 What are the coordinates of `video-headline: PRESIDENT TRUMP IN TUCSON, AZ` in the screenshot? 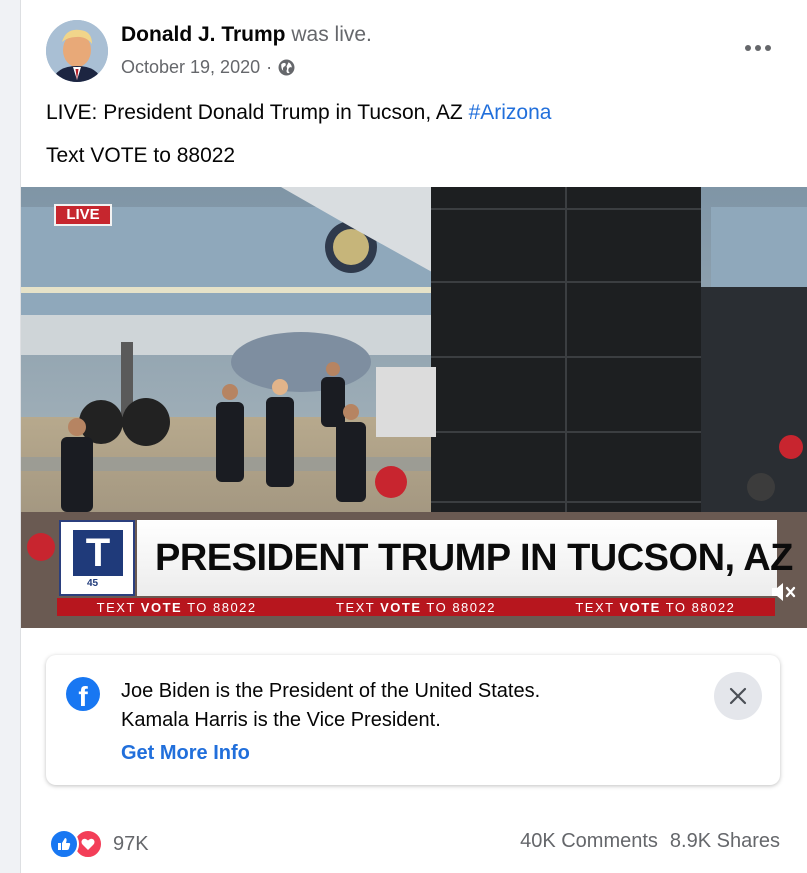 It's located at (465, 558).